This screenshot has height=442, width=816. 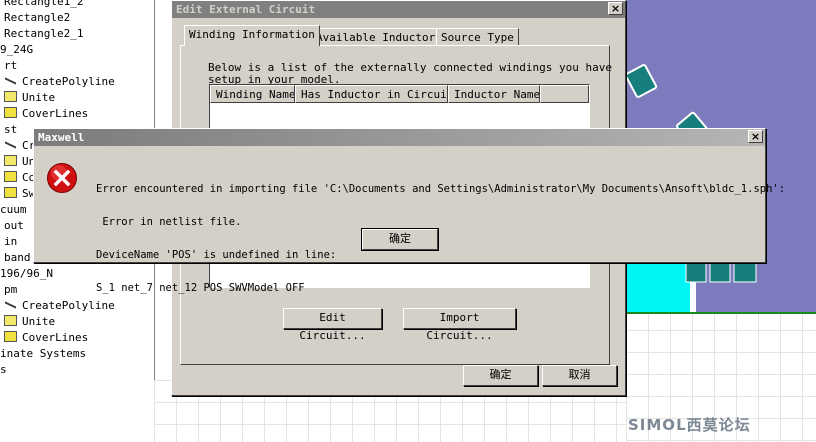 I want to click on column-label: Has Inductor in Circuit, so click(x=374, y=94).